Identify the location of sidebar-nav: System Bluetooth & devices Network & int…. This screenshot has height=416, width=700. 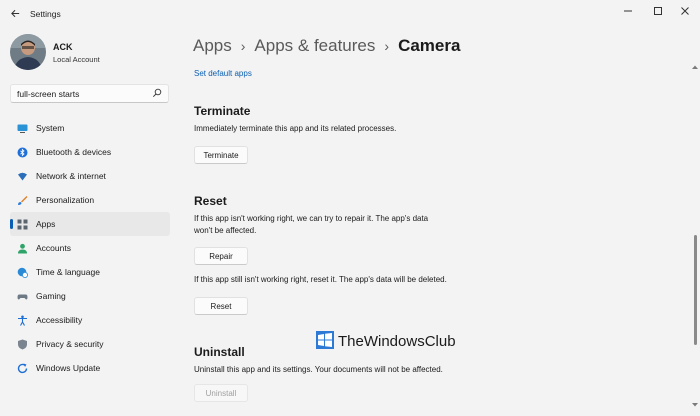
(90, 248).